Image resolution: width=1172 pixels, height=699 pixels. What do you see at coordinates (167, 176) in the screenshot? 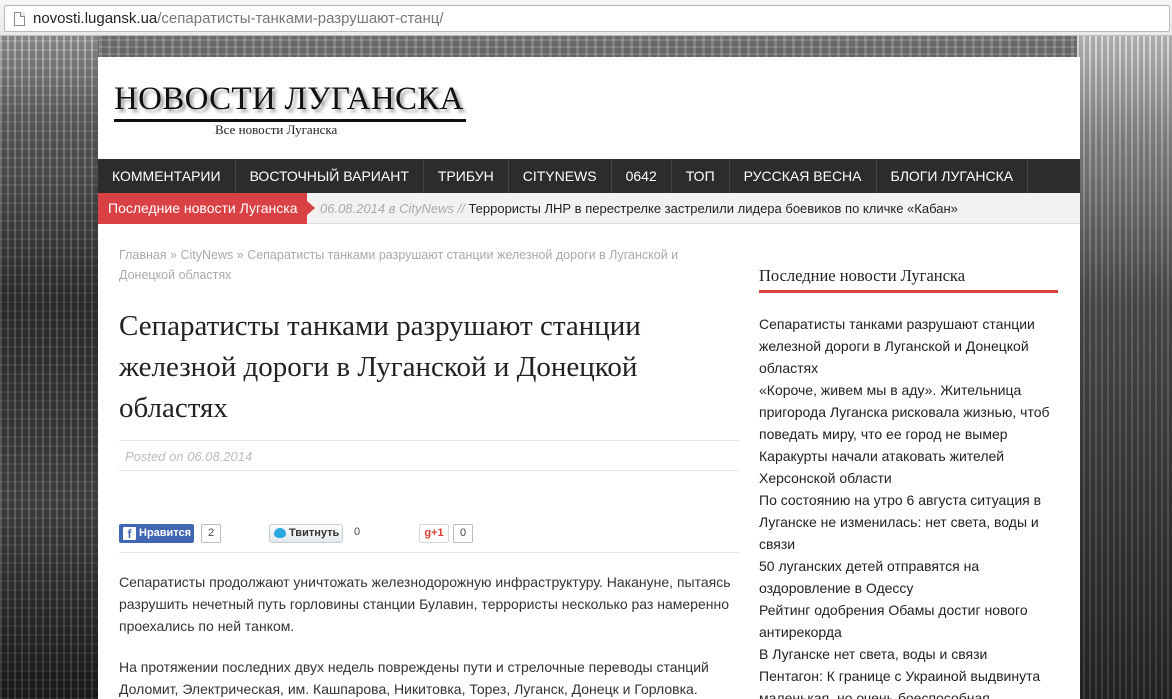
I see `nav-item-comments: КОММЕНТАРИИ` at bounding box center [167, 176].